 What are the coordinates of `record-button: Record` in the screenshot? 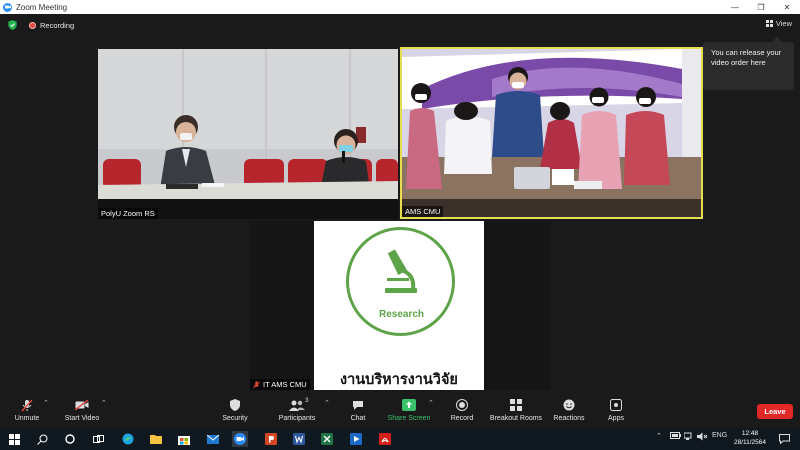 It's located at (462, 410).